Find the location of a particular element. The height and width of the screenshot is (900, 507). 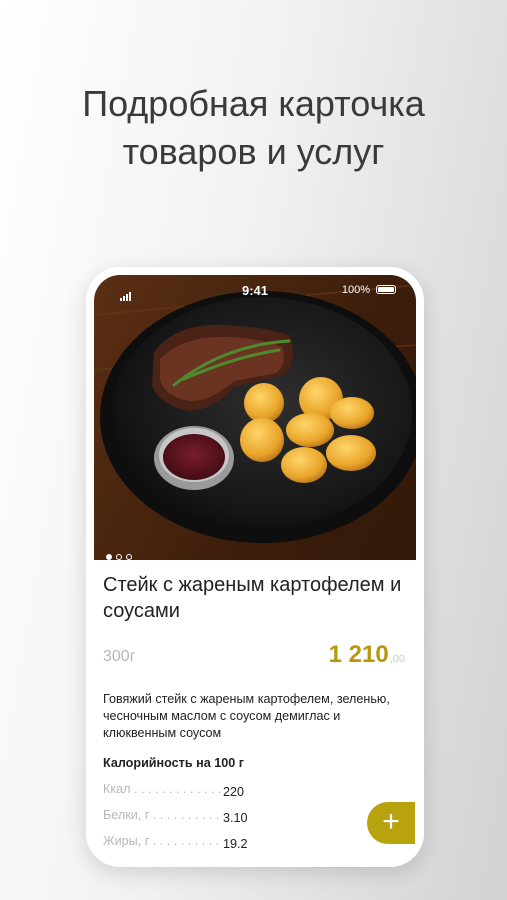

nutrition-value: 220 is located at coordinates (234, 792).